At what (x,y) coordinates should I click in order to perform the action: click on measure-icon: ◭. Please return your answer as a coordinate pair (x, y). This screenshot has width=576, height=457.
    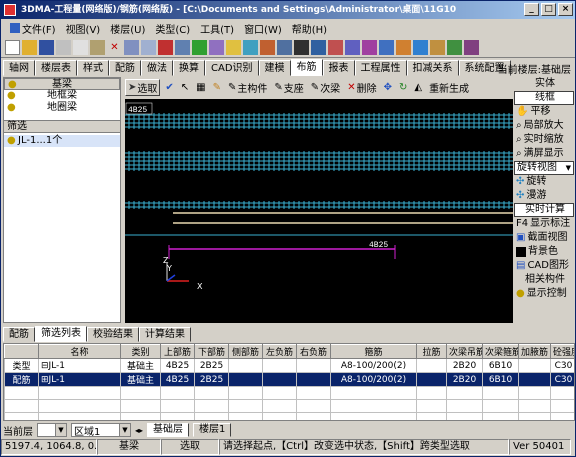
    Looking at the image, I should click on (418, 87).